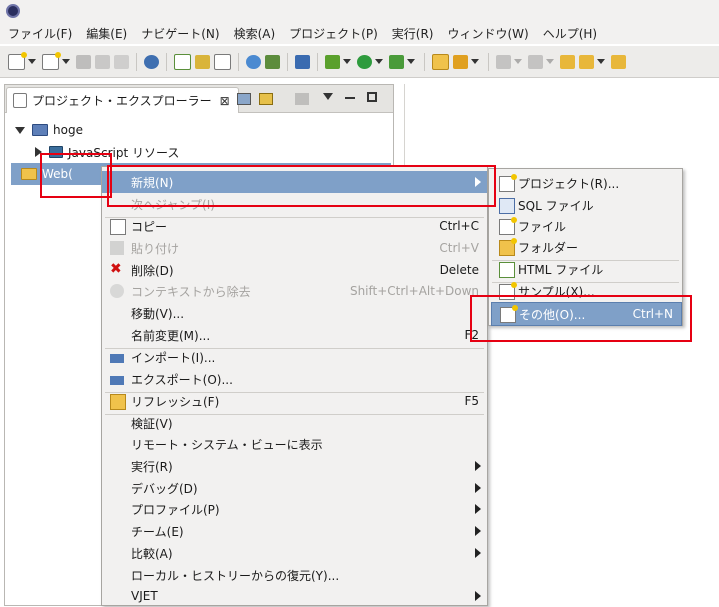 This screenshot has height=607, width=719. What do you see at coordinates (302, 99) in the screenshot?
I see `focus-task-icon` at bounding box center [302, 99].